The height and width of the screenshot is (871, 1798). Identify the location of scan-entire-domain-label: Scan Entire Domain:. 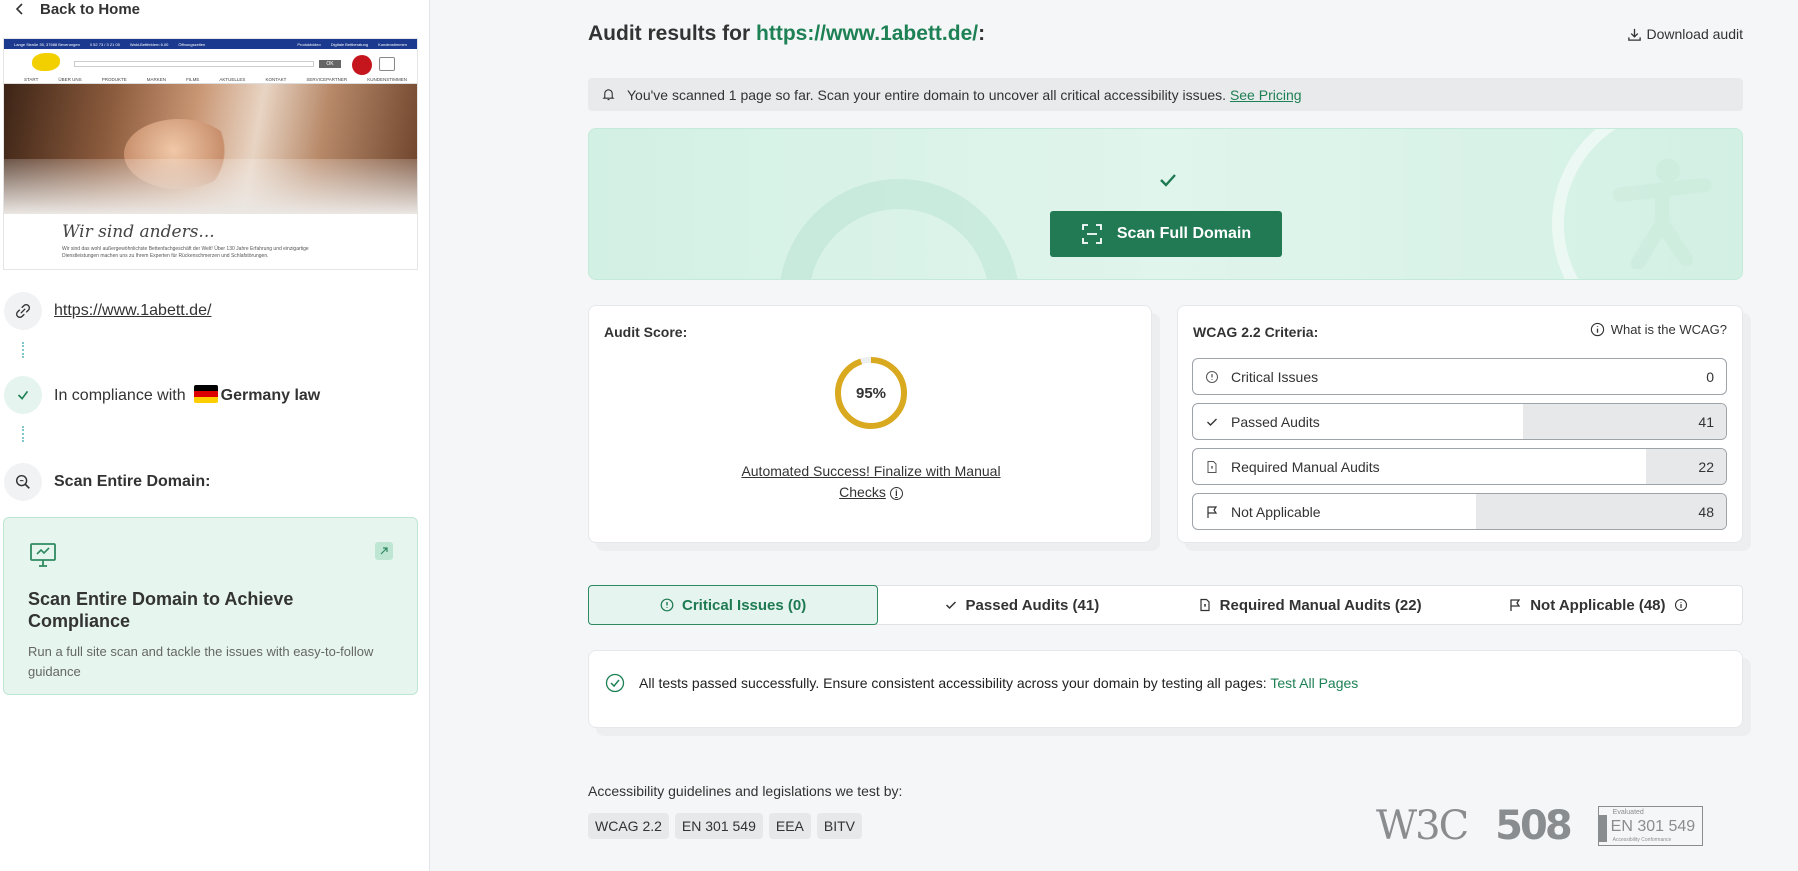
(132, 481).